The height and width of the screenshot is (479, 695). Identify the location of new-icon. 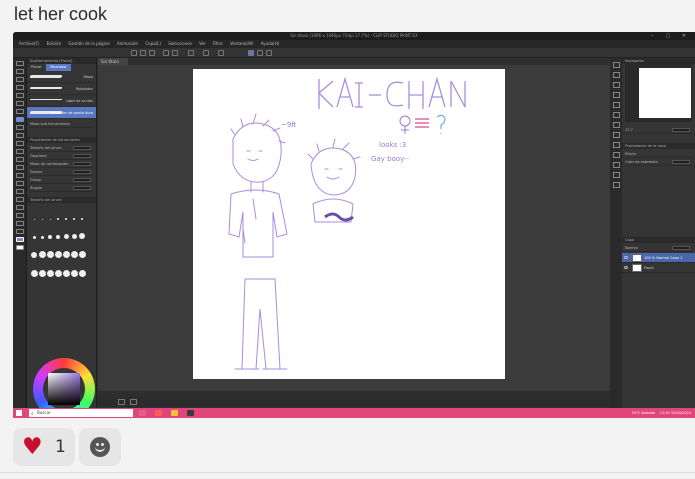
(134, 53).